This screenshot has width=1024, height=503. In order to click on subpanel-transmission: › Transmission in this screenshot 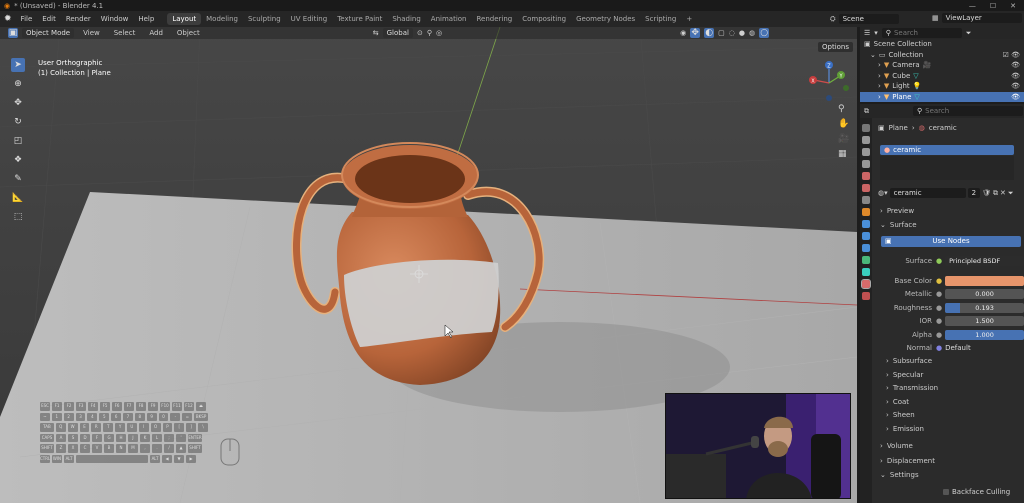, I will do `click(912, 388)`.